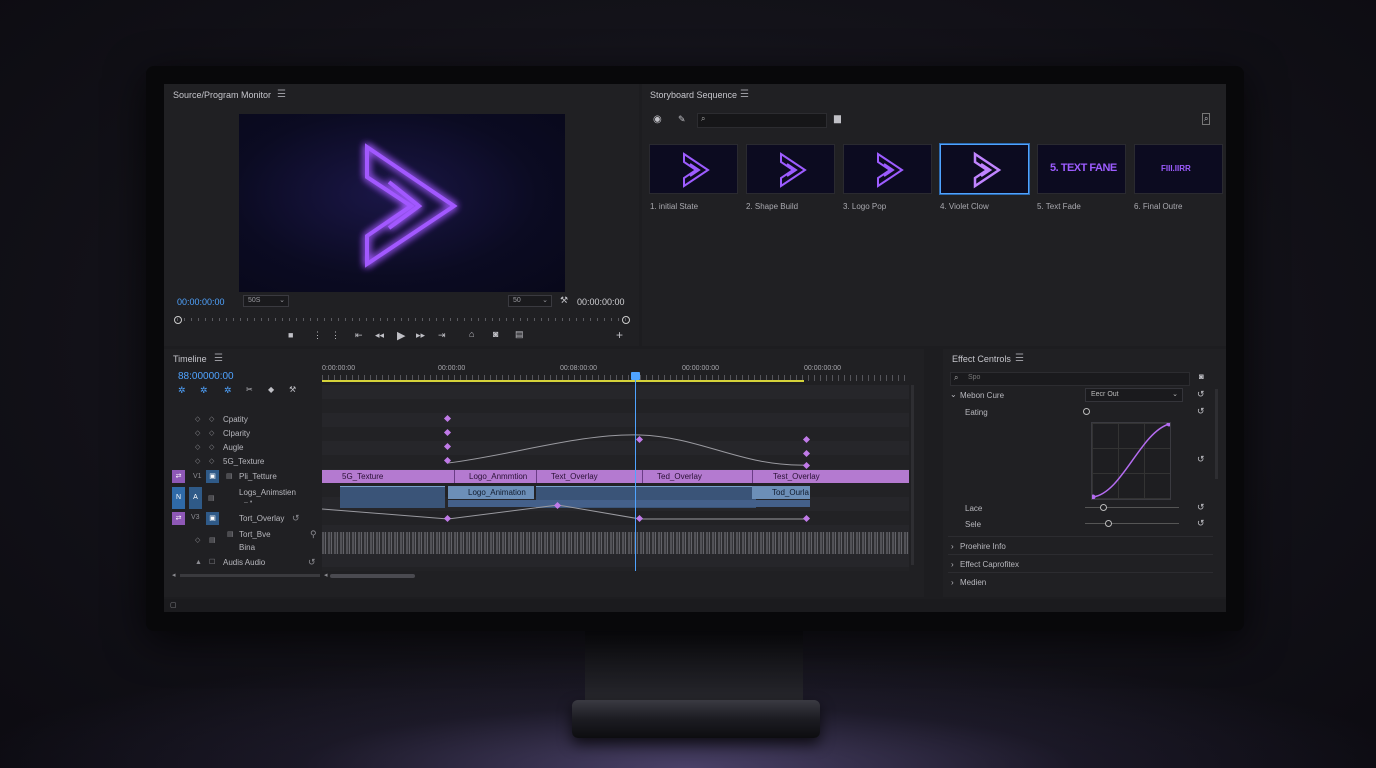 The image size is (1376, 768). I want to click on work-area-bar, so click(563, 381).